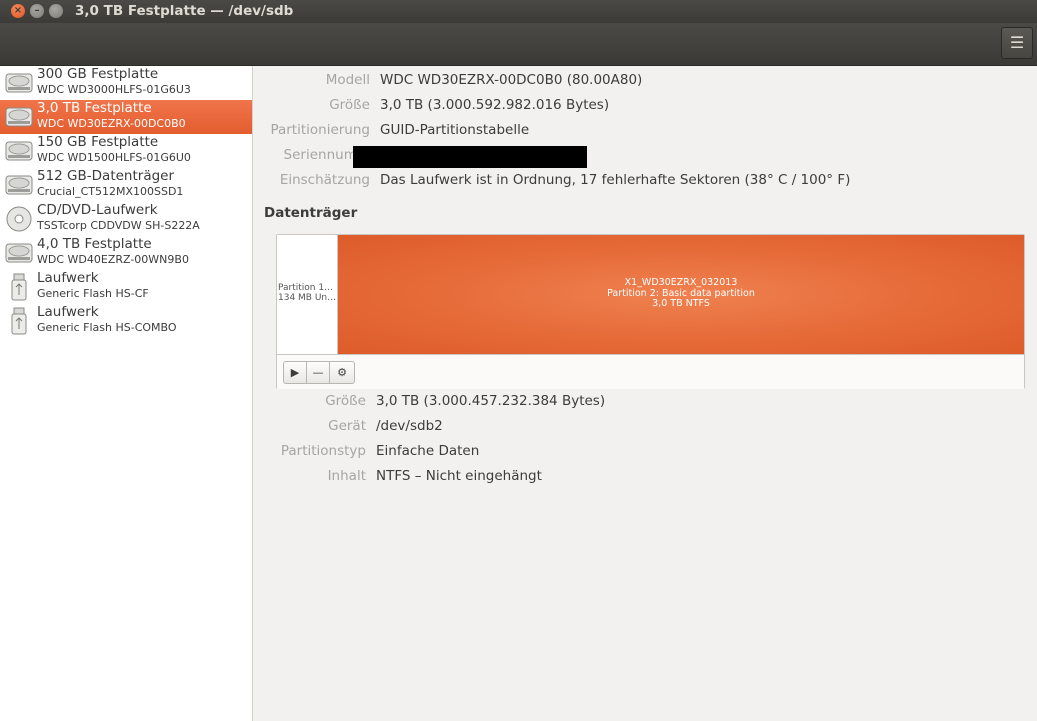 The height and width of the screenshot is (721, 1037). I want to click on partitioning-label: Partitionierung, so click(320, 130).